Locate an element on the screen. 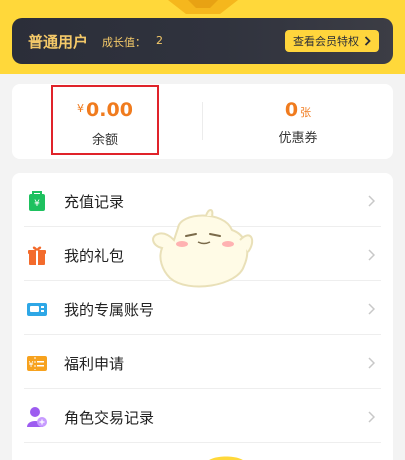 This screenshot has width=405, height=460. vip-button-label: 查看会员特权 is located at coordinates (326, 41).